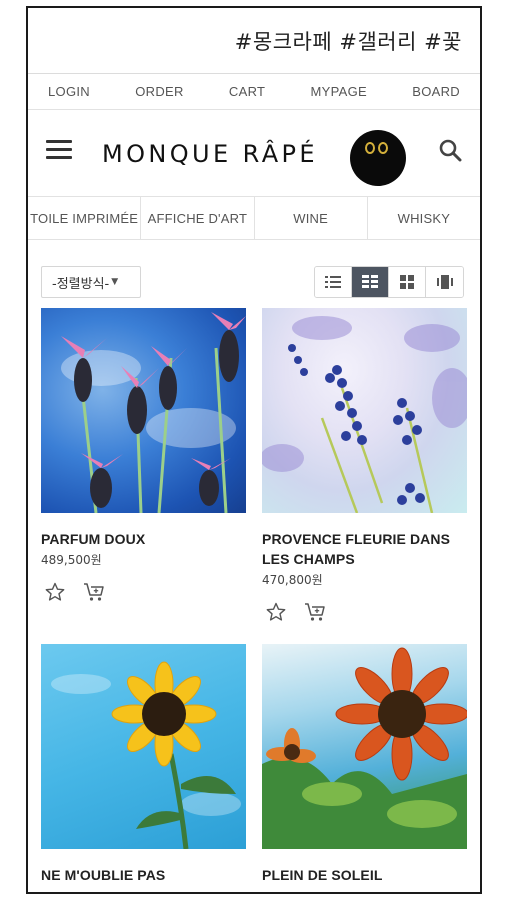 Image resolution: width=507 pixels, height=900 pixels. What do you see at coordinates (69, 91) in the screenshot?
I see `login-link: LOGIN` at bounding box center [69, 91].